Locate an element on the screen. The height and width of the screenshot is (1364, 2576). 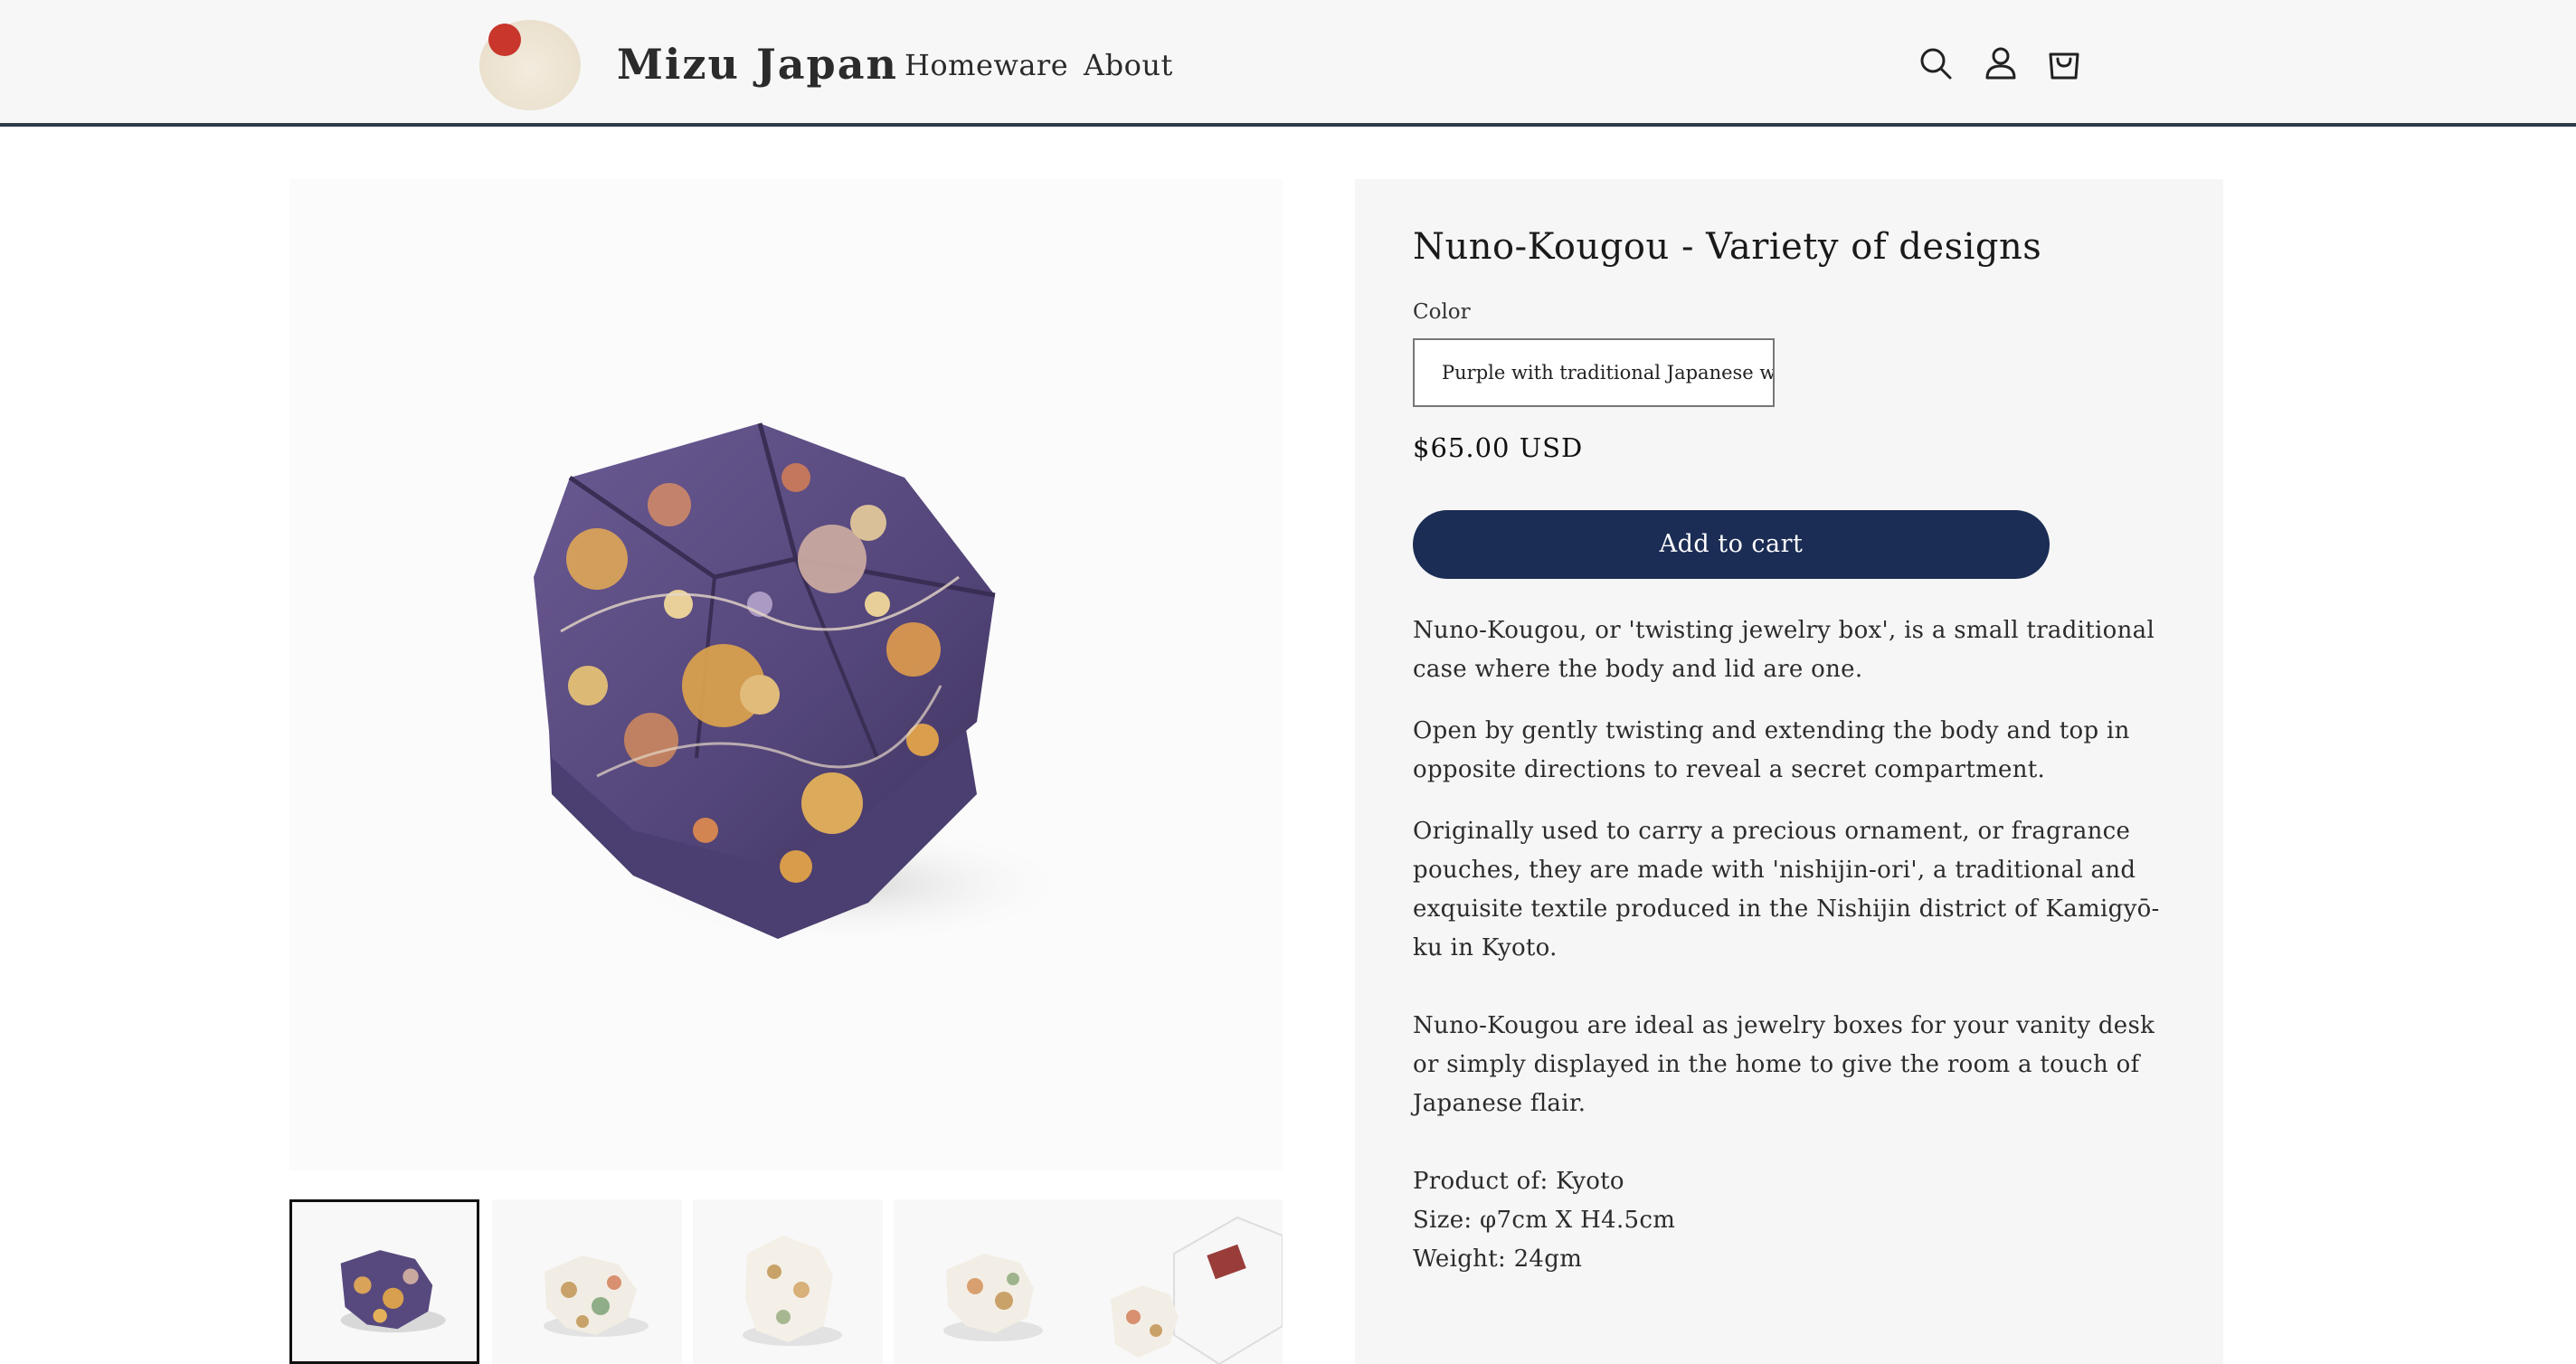
nav-homeware: Homeware is located at coordinates (986, 65).